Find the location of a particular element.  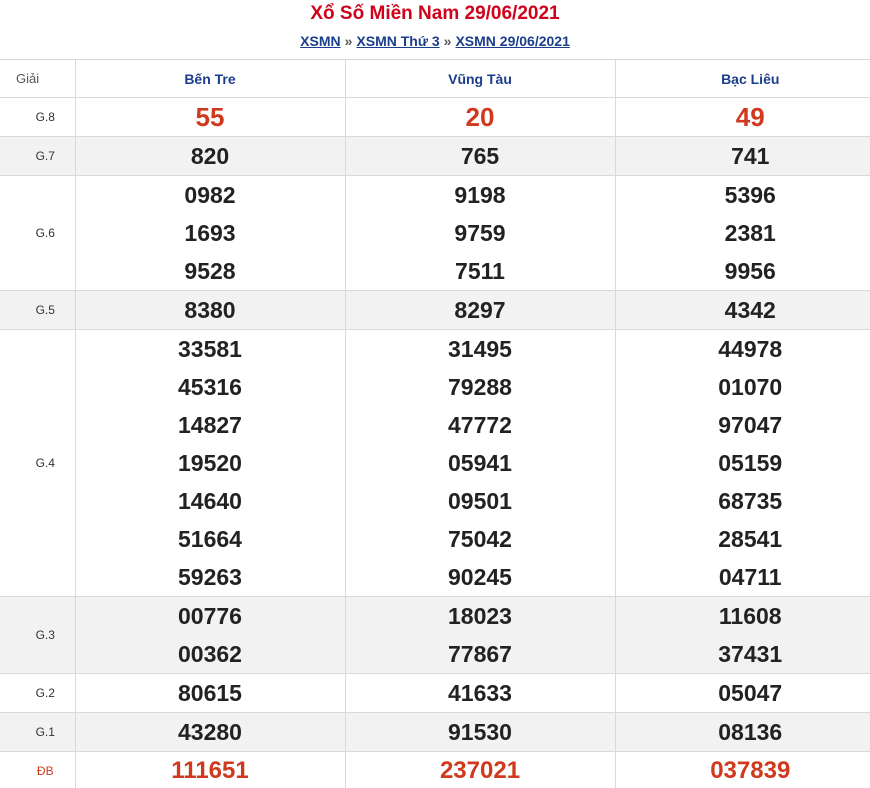

result-cell: 43280 is located at coordinates (210, 732).